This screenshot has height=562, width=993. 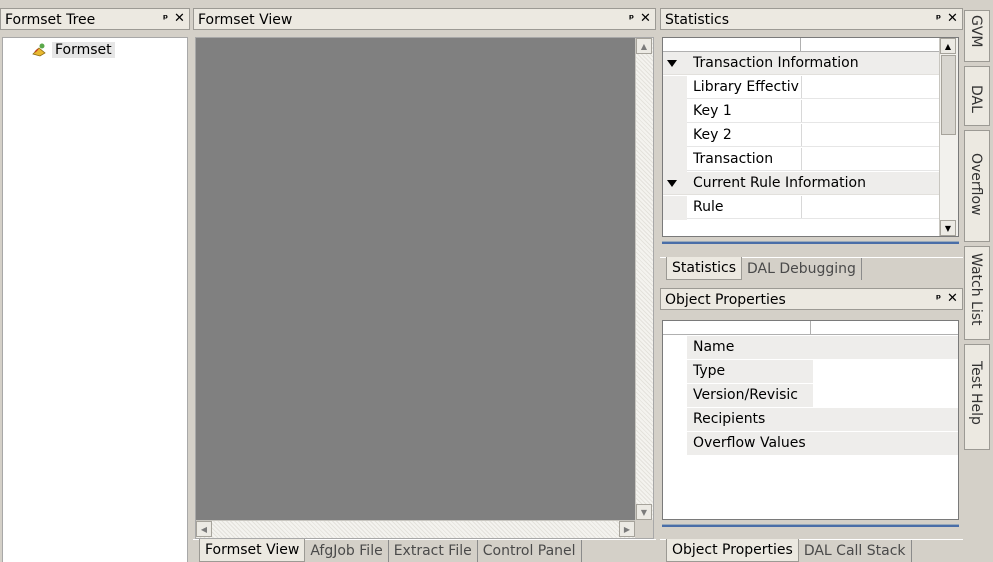 What do you see at coordinates (50, 20) in the screenshot?
I see `formset-tree-title: Formset Tree` at bounding box center [50, 20].